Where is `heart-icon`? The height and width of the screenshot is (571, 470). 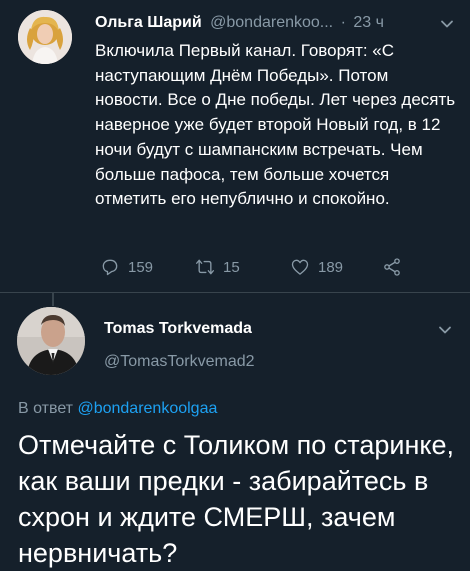
heart-icon is located at coordinates (300, 267).